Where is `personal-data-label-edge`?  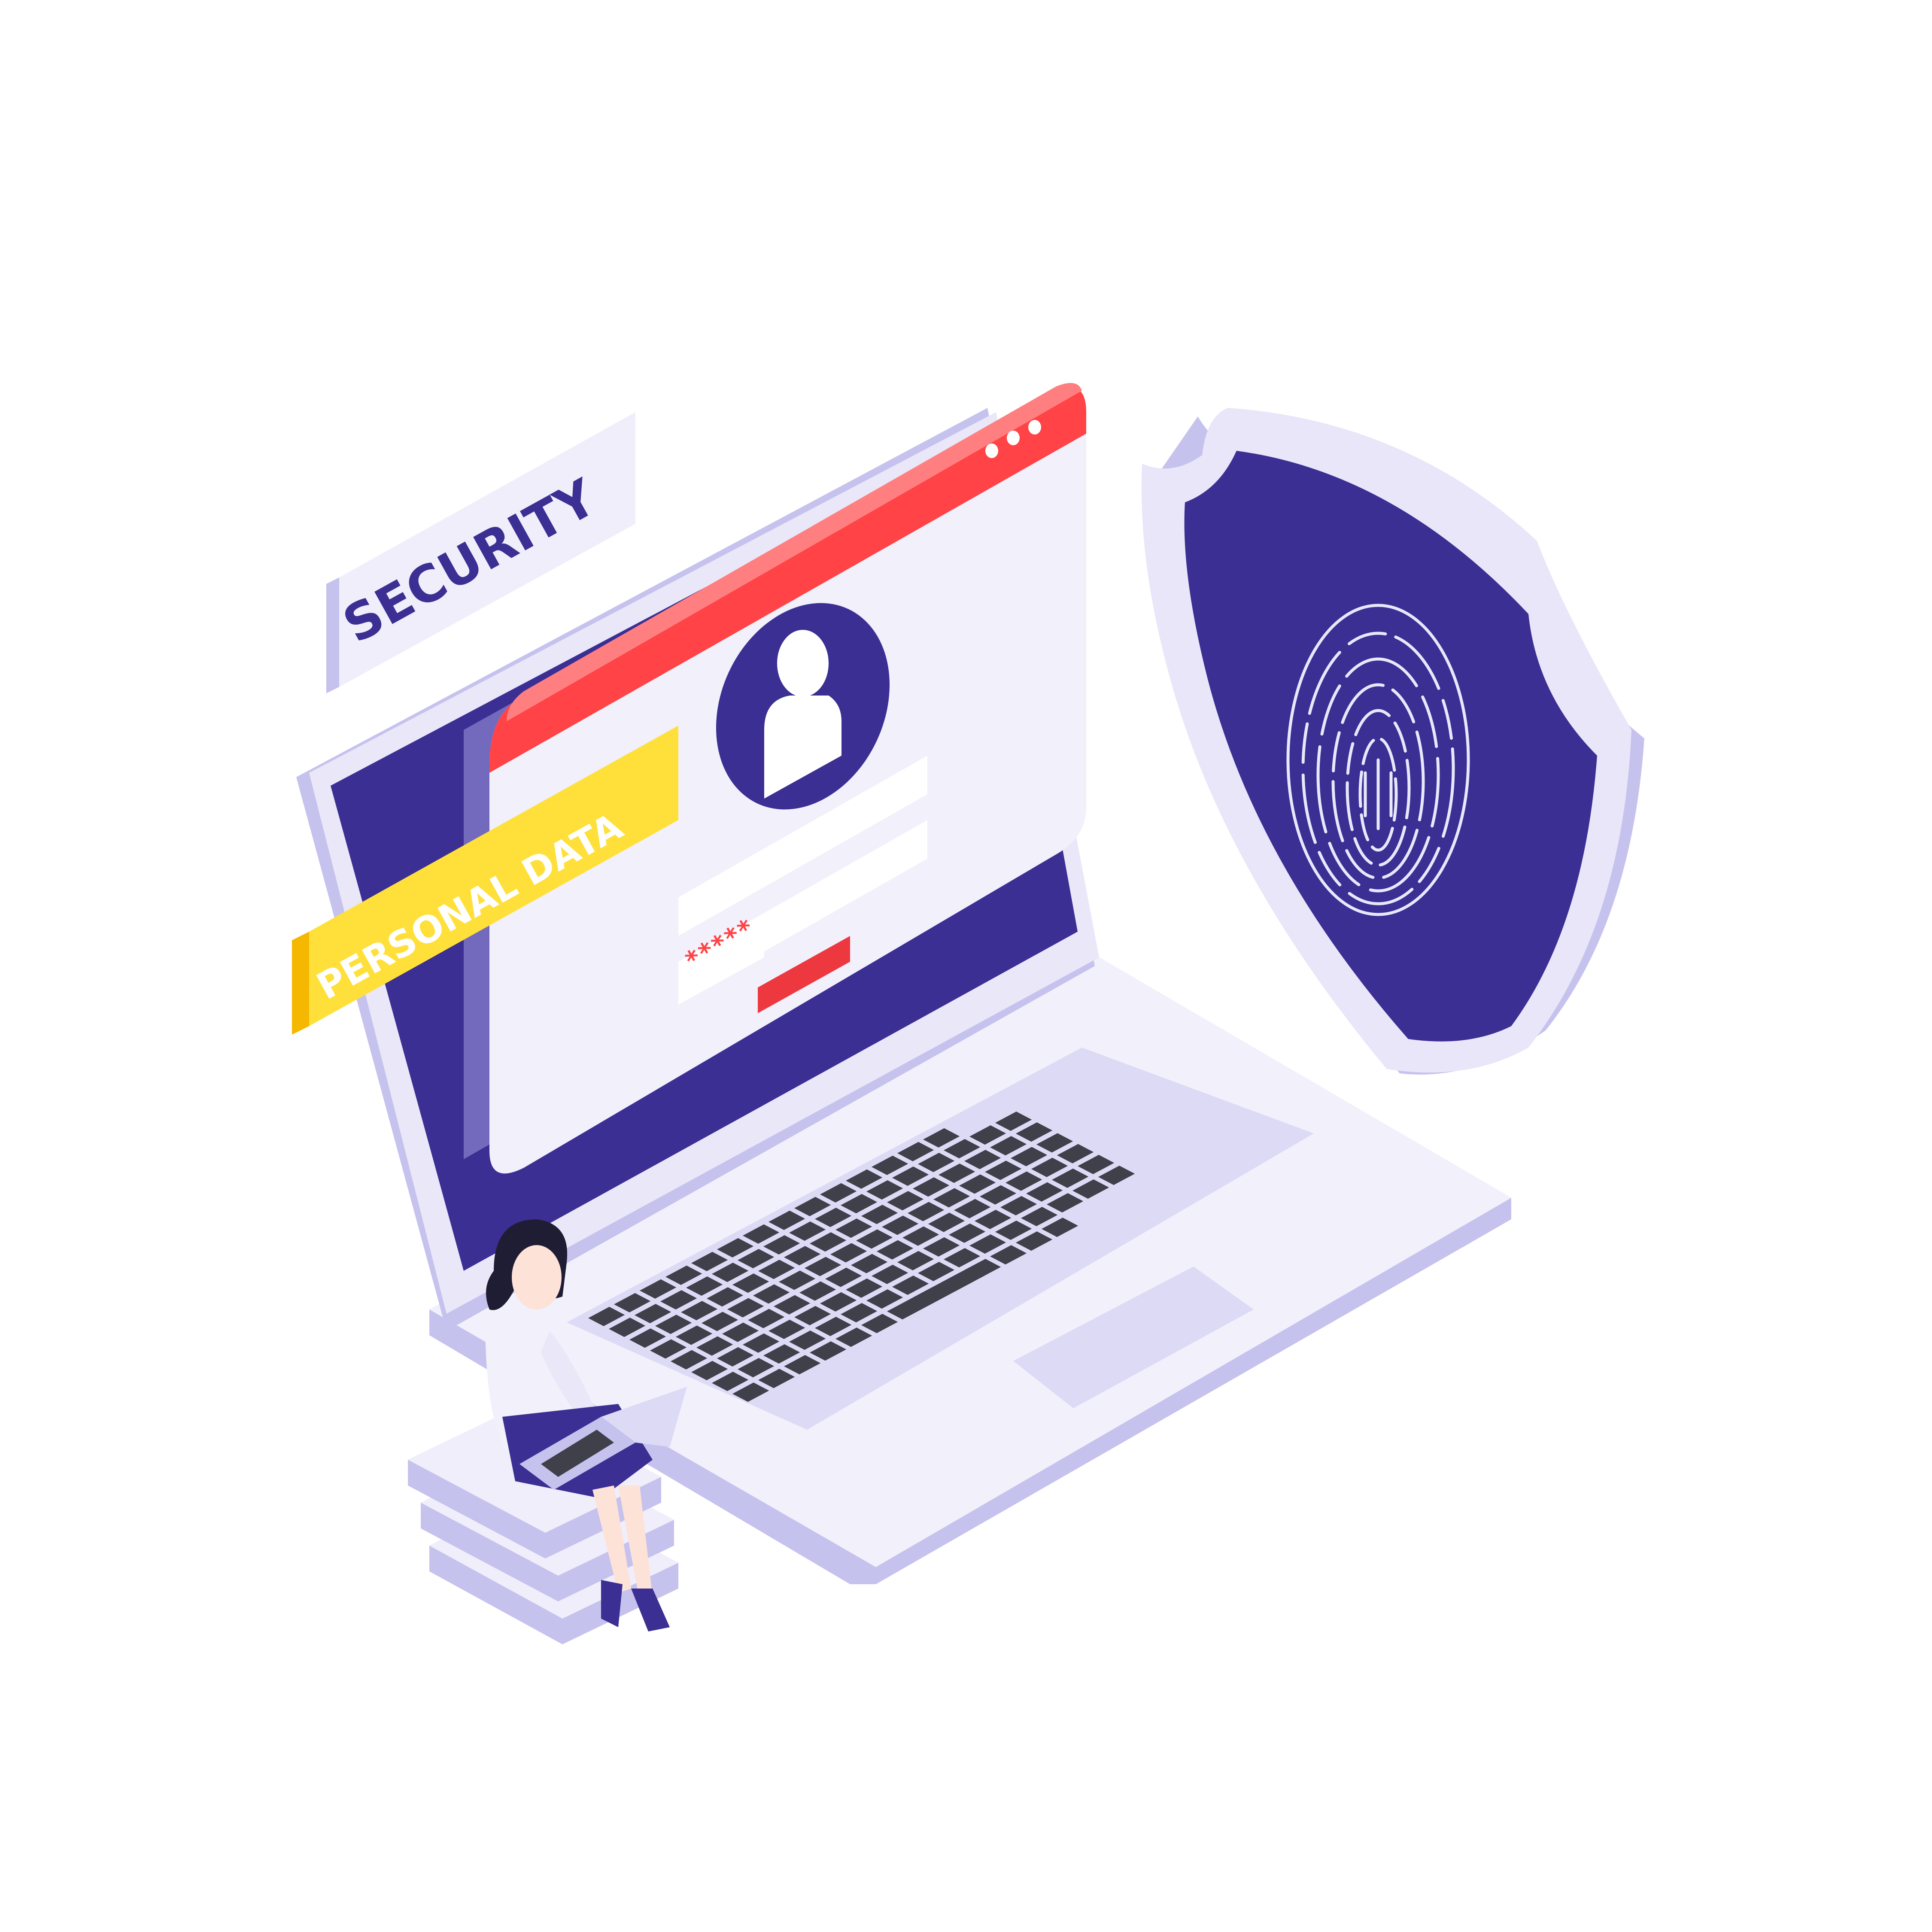 personal-data-label-edge is located at coordinates (301, 984).